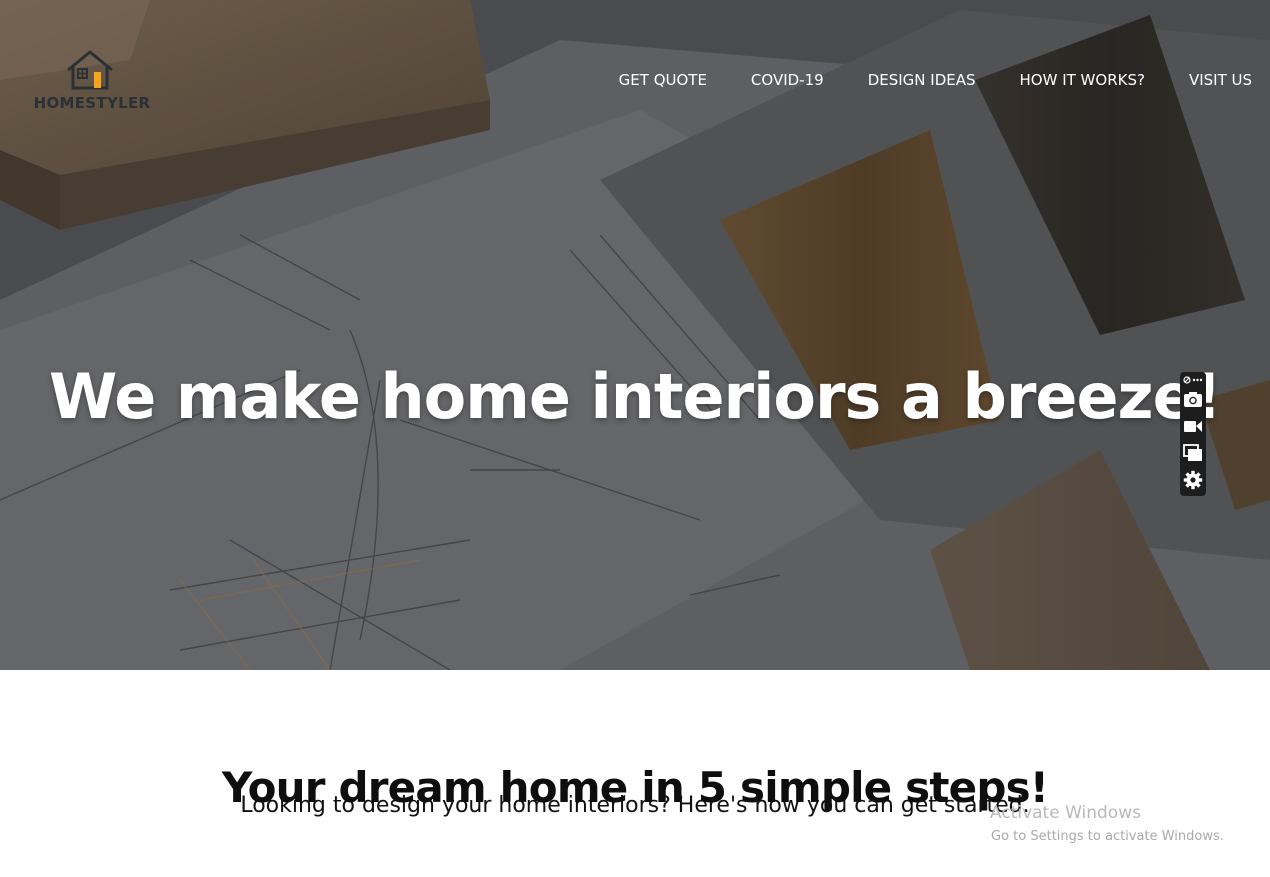 This screenshot has height=877, width=1270. What do you see at coordinates (1193, 453) in the screenshot?
I see `screens-icon` at bounding box center [1193, 453].